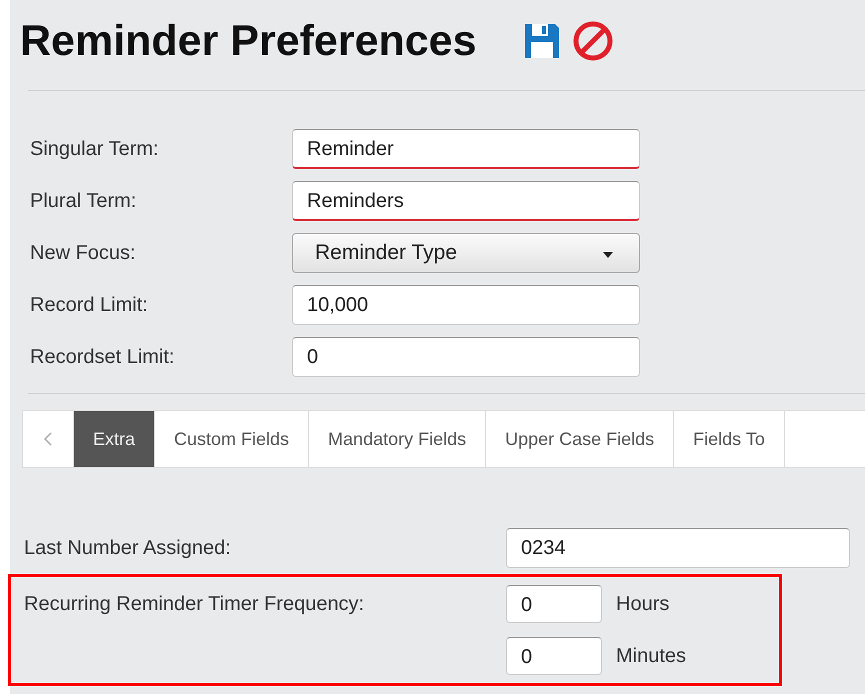 Image resolution: width=865 pixels, height=694 pixels. Describe the element at coordinates (592, 41) in the screenshot. I see `cancel-icon` at that location.